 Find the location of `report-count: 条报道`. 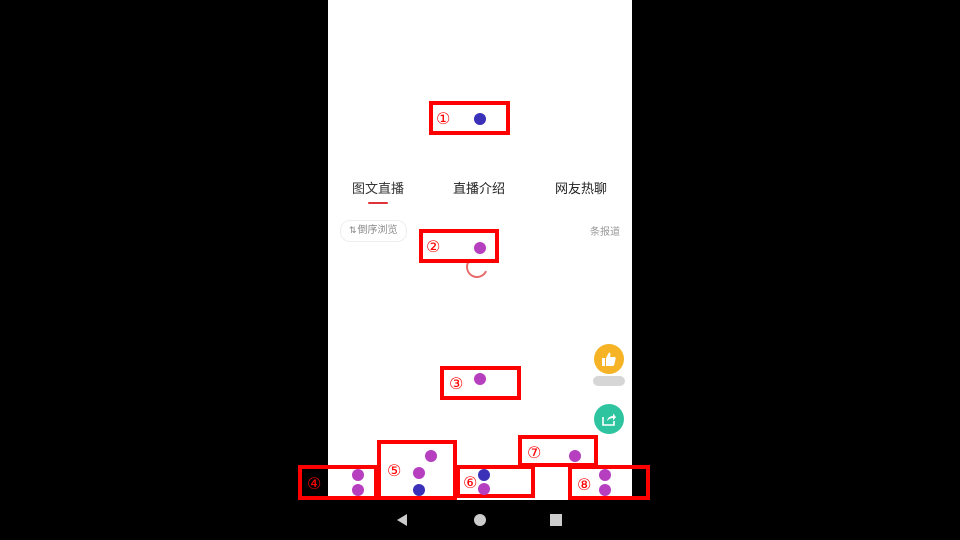

report-count: 条报道 is located at coordinates (605, 232).